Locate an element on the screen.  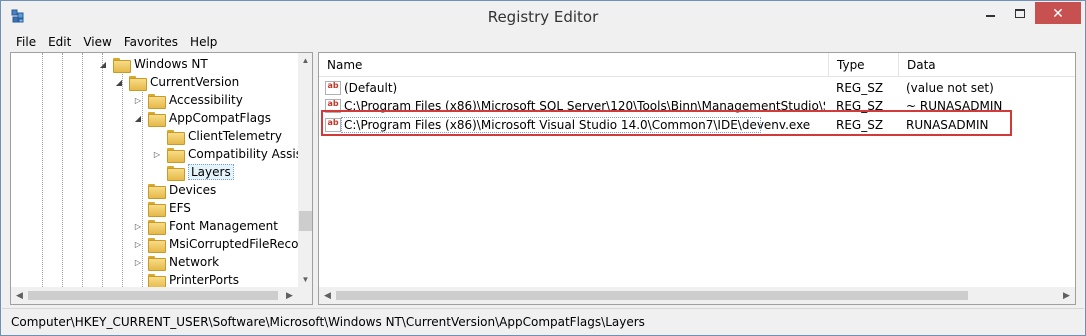
tree-item-label: EFS is located at coordinates (180, 208).